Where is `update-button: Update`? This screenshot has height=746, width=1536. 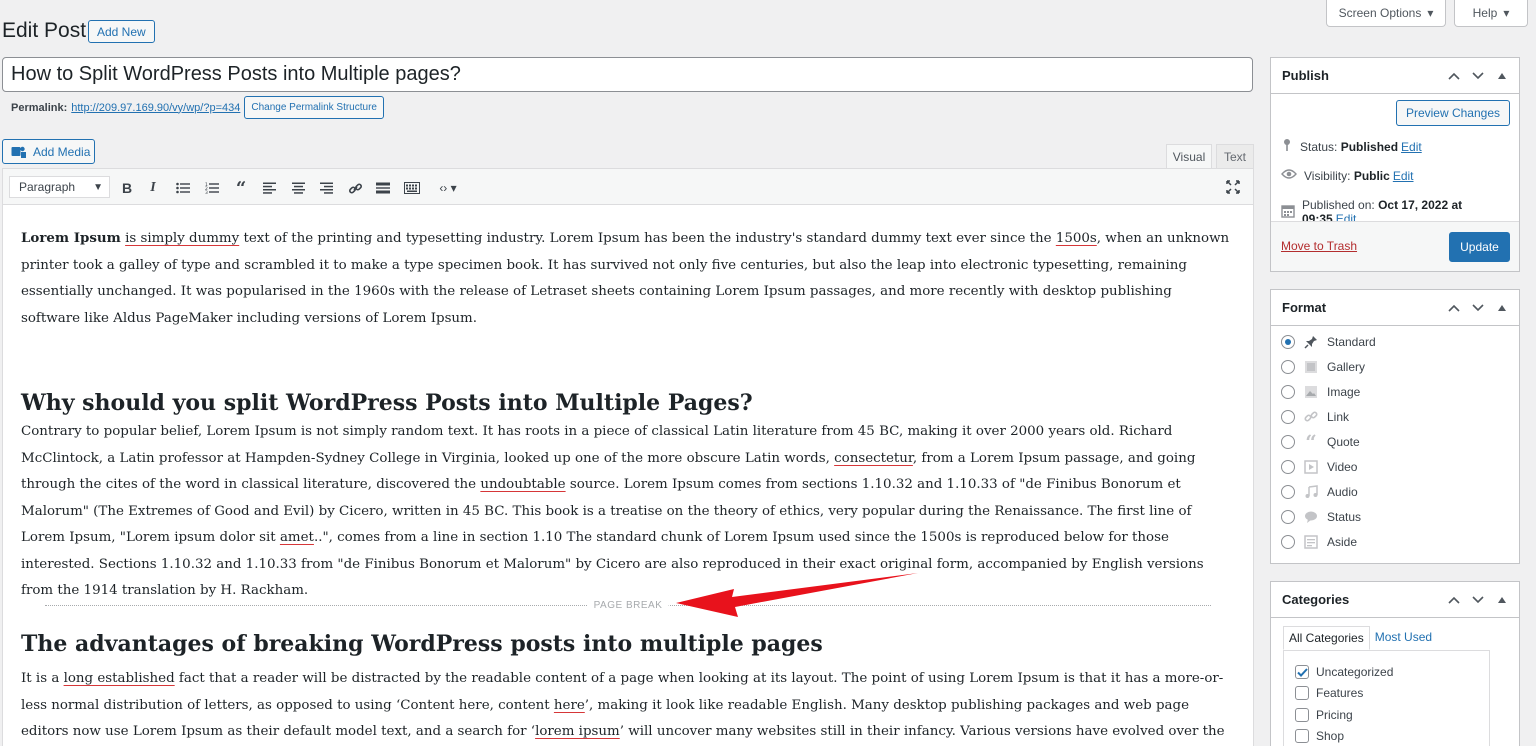 update-button: Update is located at coordinates (1479, 247).